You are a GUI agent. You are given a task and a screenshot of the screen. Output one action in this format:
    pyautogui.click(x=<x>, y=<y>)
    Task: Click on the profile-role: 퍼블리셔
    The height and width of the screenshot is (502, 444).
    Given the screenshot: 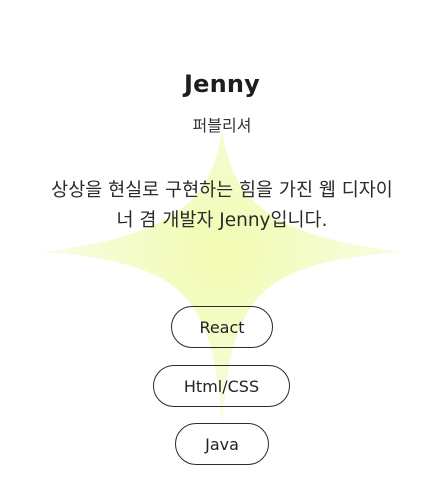 What is the action you would take?
    pyautogui.click(x=222, y=125)
    